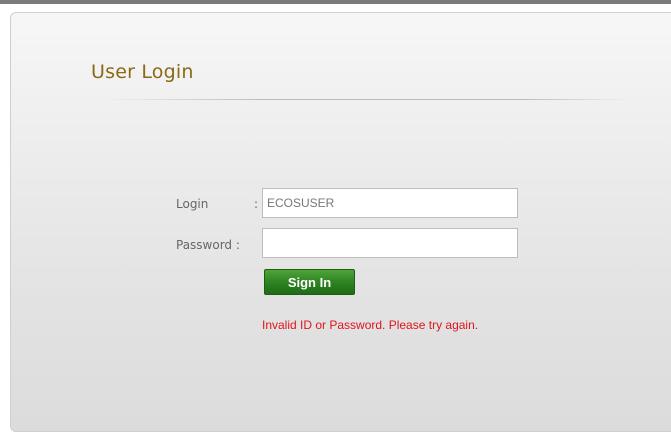 The height and width of the screenshot is (432, 671). I want to click on title-divider, so click(366, 99).